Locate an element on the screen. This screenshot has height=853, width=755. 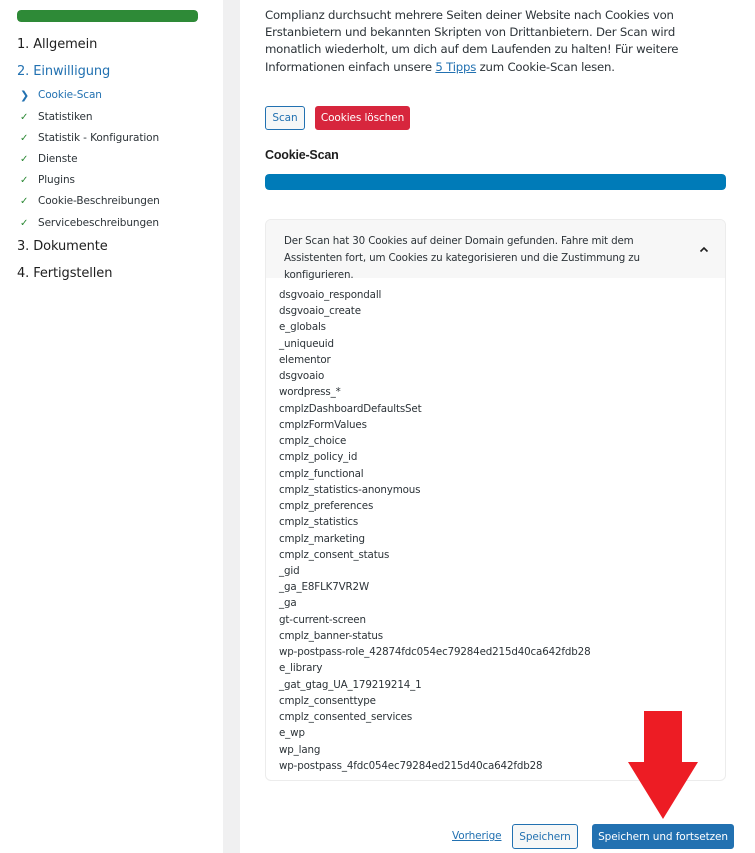
substep-label: Cookie-Beschreibungen is located at coordinates (99, 201).